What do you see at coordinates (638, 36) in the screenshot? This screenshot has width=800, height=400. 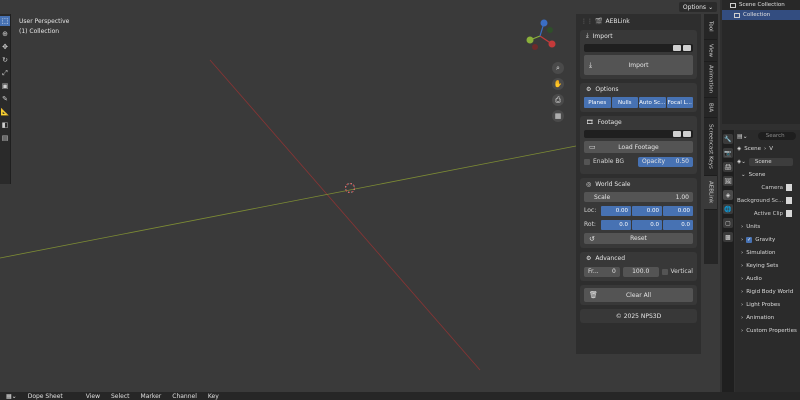 I see `import-header: ⤓ Import` at bounding box center [638, 36].